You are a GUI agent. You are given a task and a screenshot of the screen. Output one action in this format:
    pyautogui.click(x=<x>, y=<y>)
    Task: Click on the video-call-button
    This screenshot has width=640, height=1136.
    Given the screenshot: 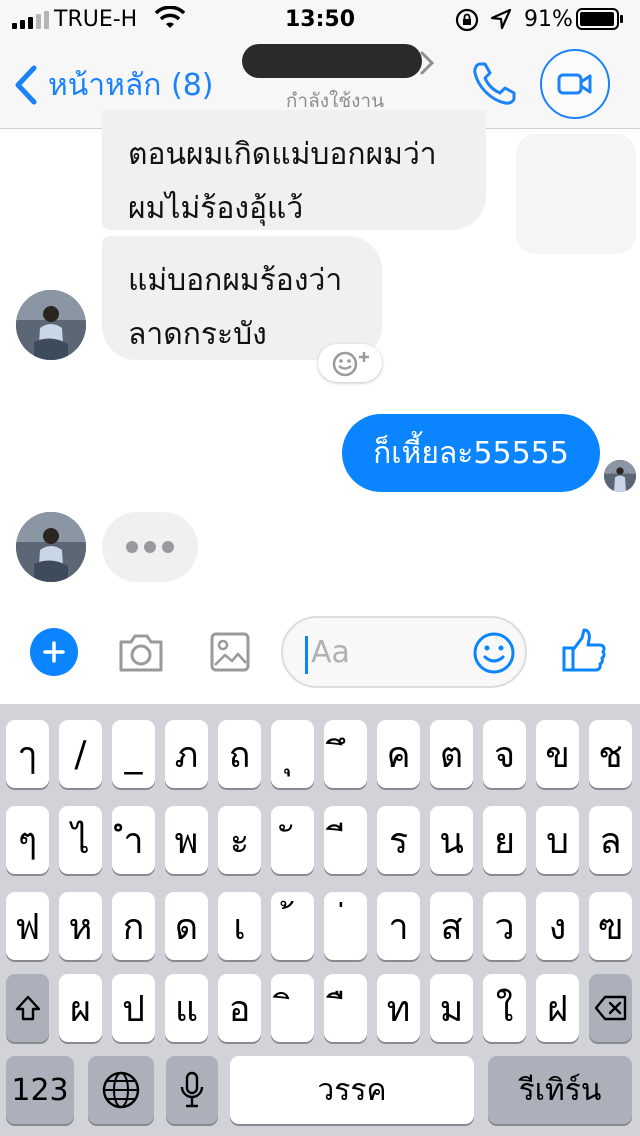 What is the action you would take?
    pyautogui.click(x=575, y=84)
    